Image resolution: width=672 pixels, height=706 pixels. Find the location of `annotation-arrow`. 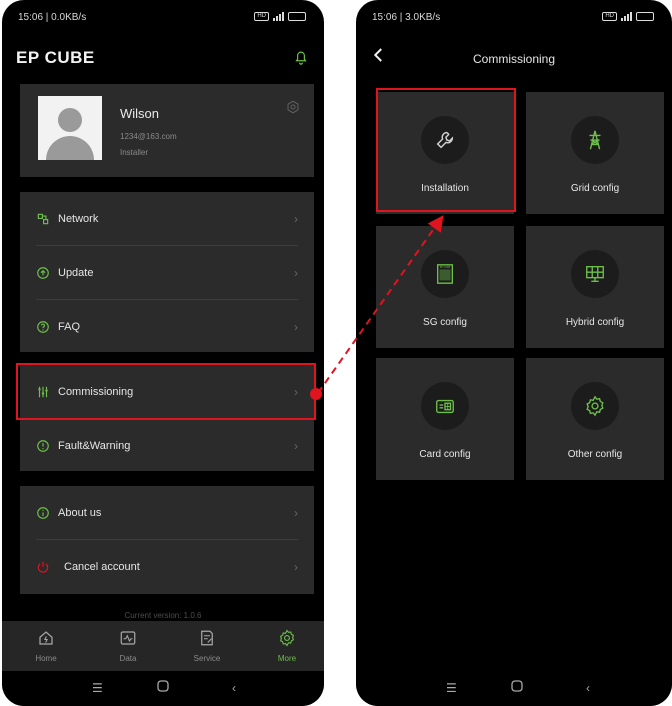

annotation-arrow is located at coordinates (377, 307).